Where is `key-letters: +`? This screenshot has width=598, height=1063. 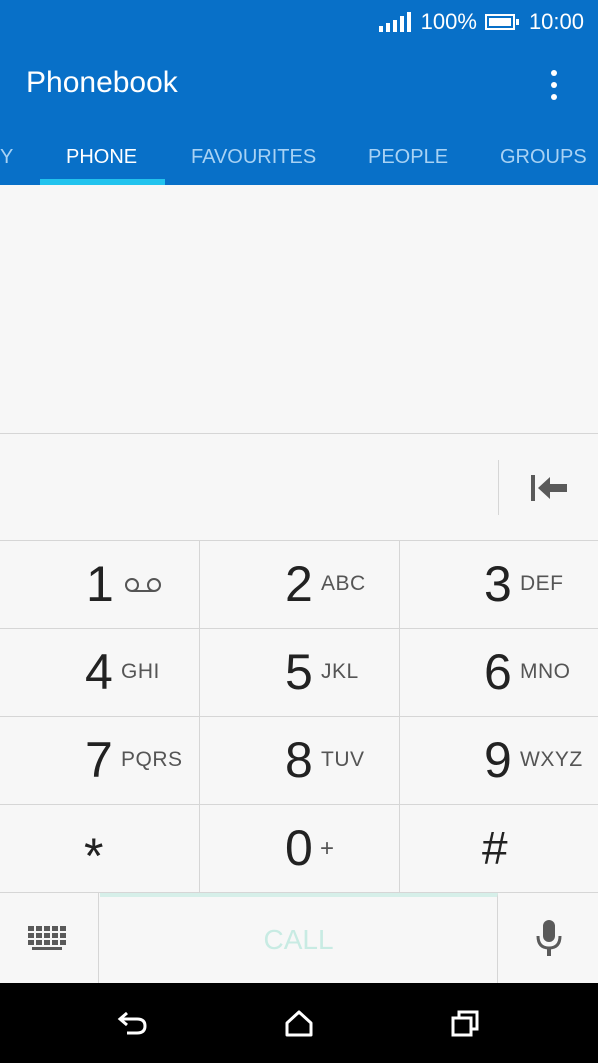
key-letters: + is located at coordinates (327, 848).